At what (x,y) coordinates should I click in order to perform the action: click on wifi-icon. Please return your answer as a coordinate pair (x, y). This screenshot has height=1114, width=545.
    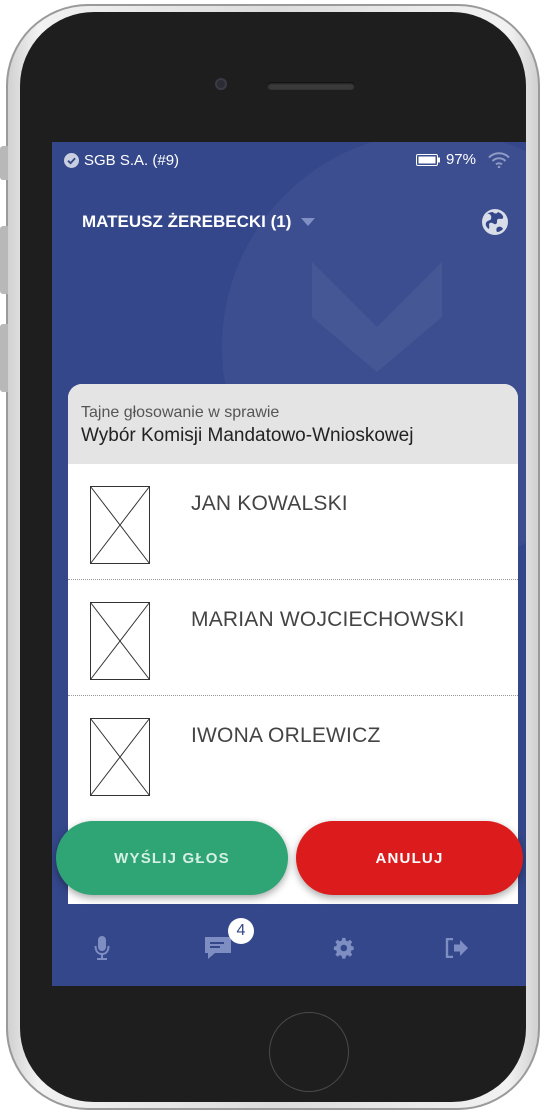
    Looking at the image, I should click on (499, 159).